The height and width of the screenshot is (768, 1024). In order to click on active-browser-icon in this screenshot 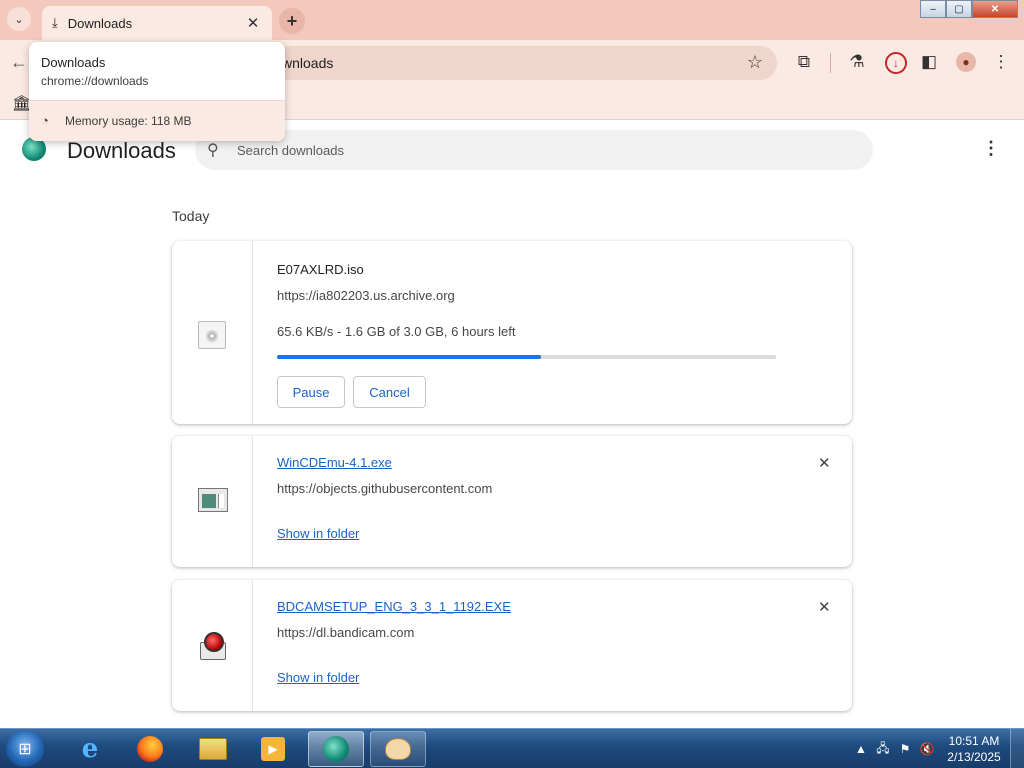, I will do `click(336, 749)`.